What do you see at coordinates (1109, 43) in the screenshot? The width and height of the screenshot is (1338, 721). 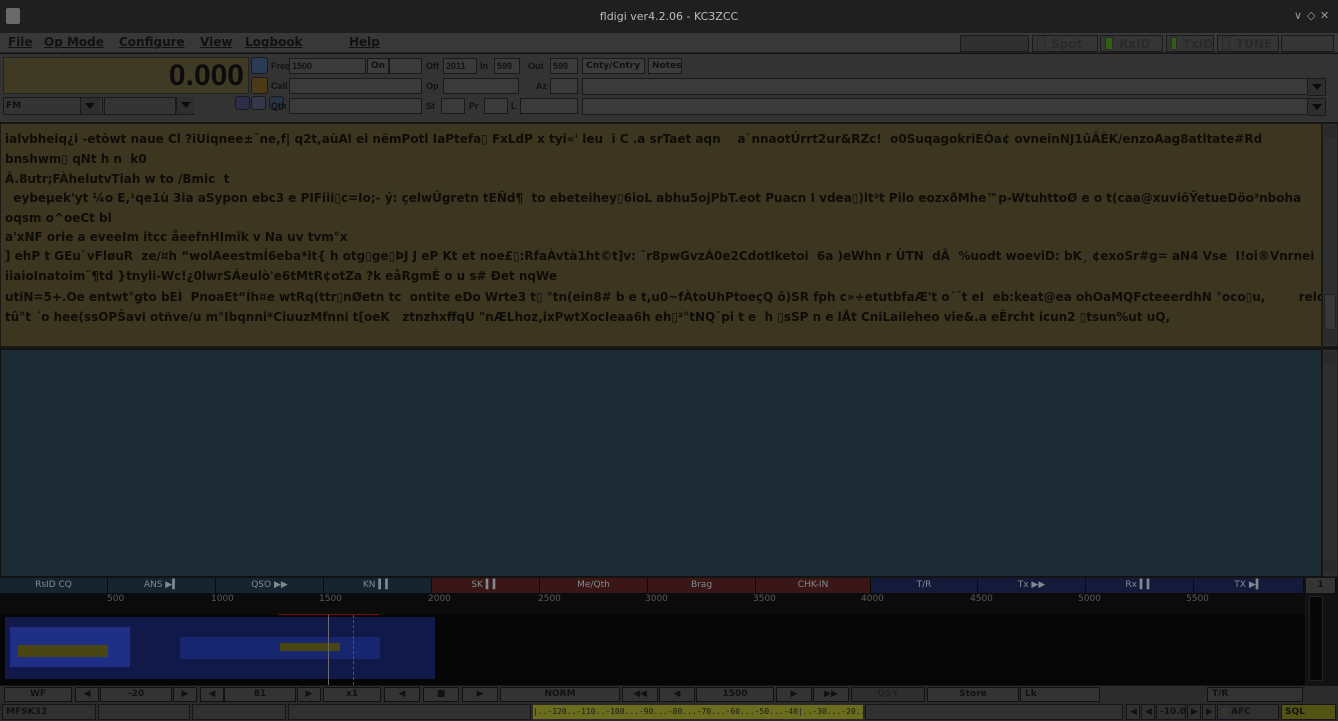 I see `rxid-led` at bounding box center [1109, 43].